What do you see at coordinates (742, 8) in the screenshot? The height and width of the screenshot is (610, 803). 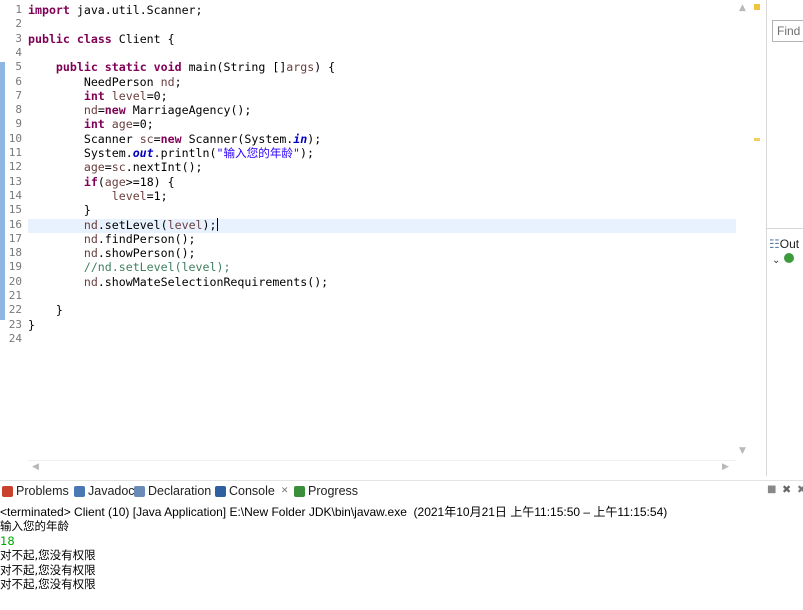 I see `scroll-up-arrow-icon: ▲` at bounding box center [742, 8].